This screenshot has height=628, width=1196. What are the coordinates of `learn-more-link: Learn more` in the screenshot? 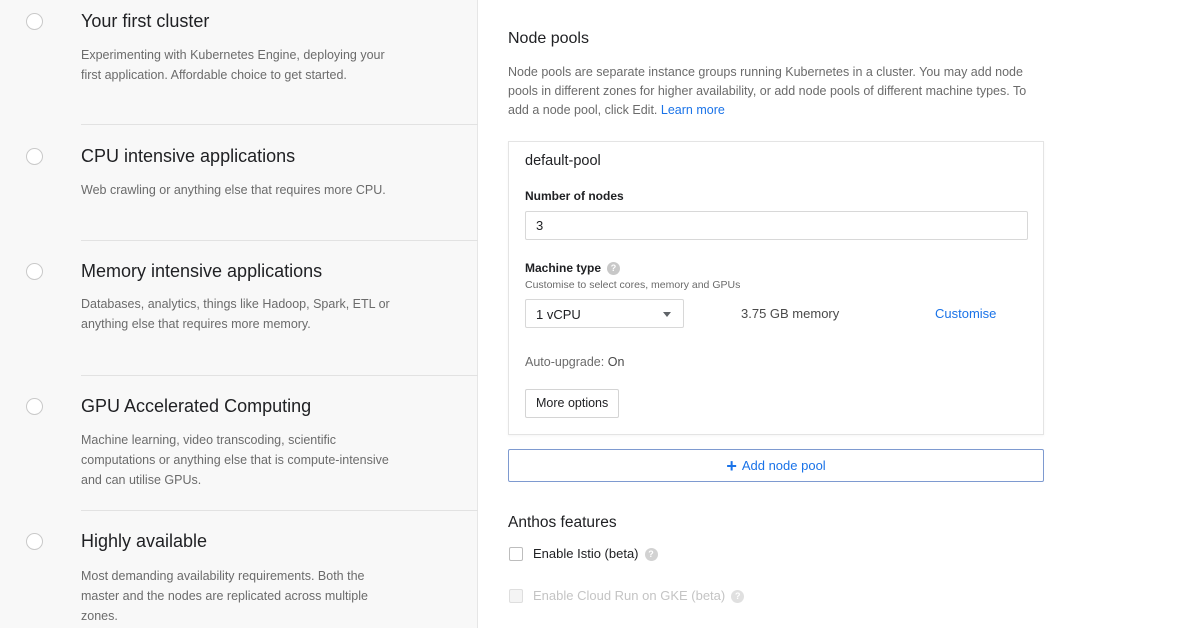 It's located at (693, 110).